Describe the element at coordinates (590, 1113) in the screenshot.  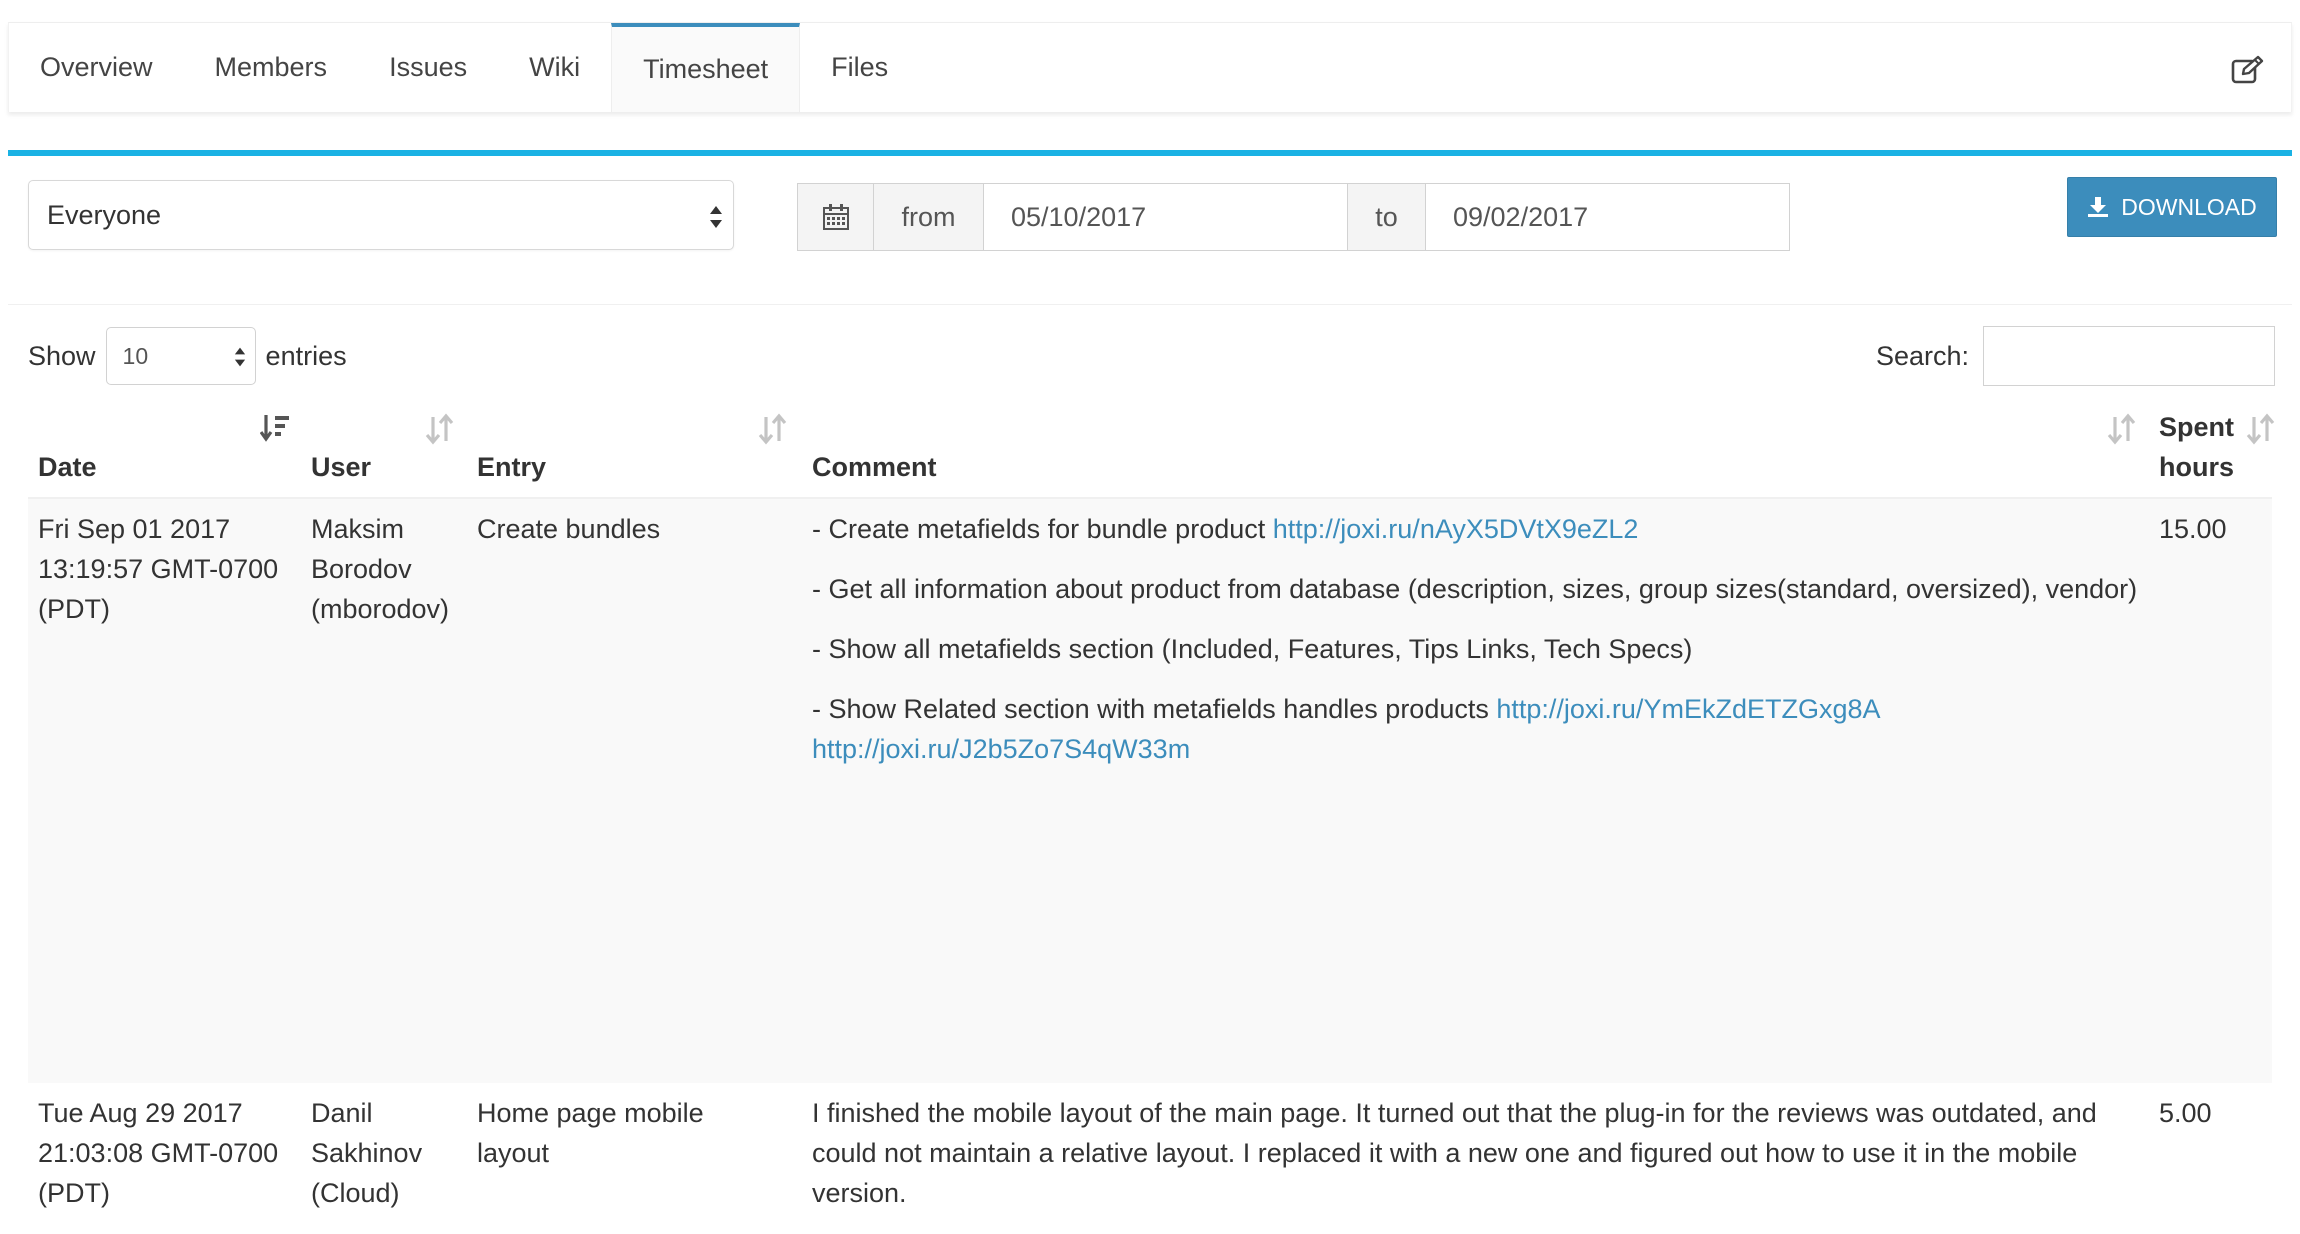
I see `entry-line: Home page mobile` at that location.